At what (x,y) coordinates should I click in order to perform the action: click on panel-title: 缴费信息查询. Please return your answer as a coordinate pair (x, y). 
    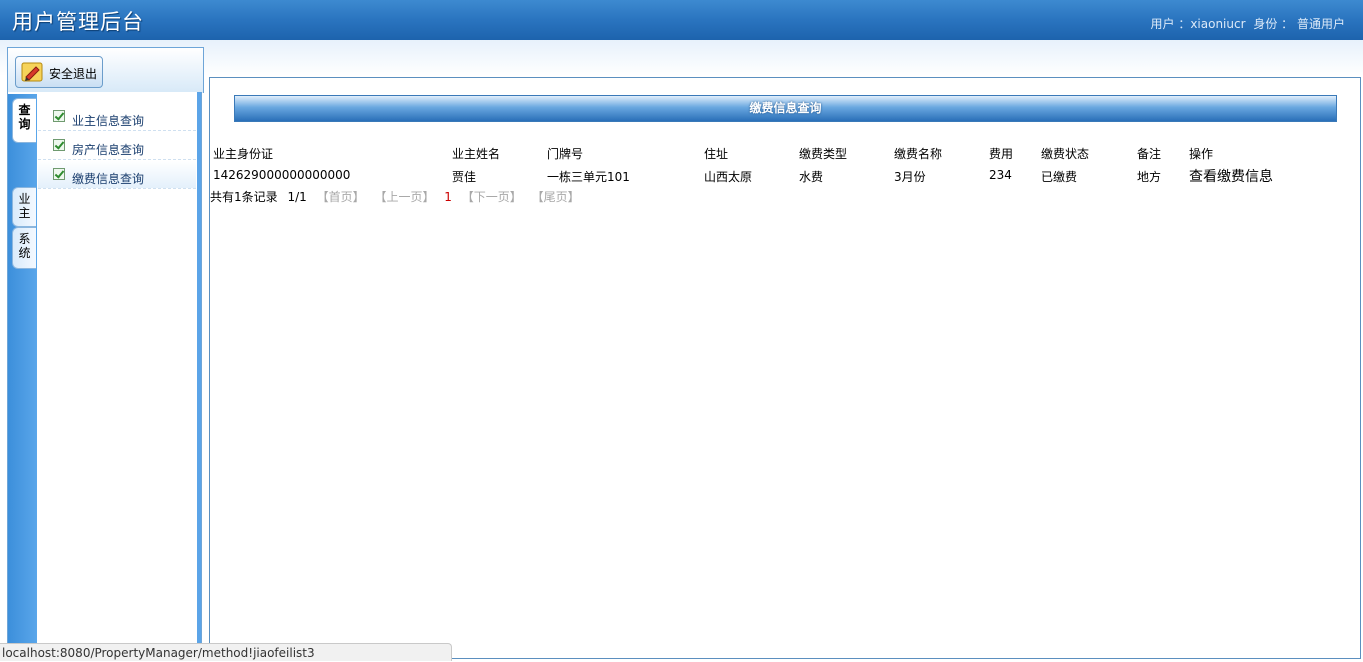
    Looking at the image, I should click on (785, 108).